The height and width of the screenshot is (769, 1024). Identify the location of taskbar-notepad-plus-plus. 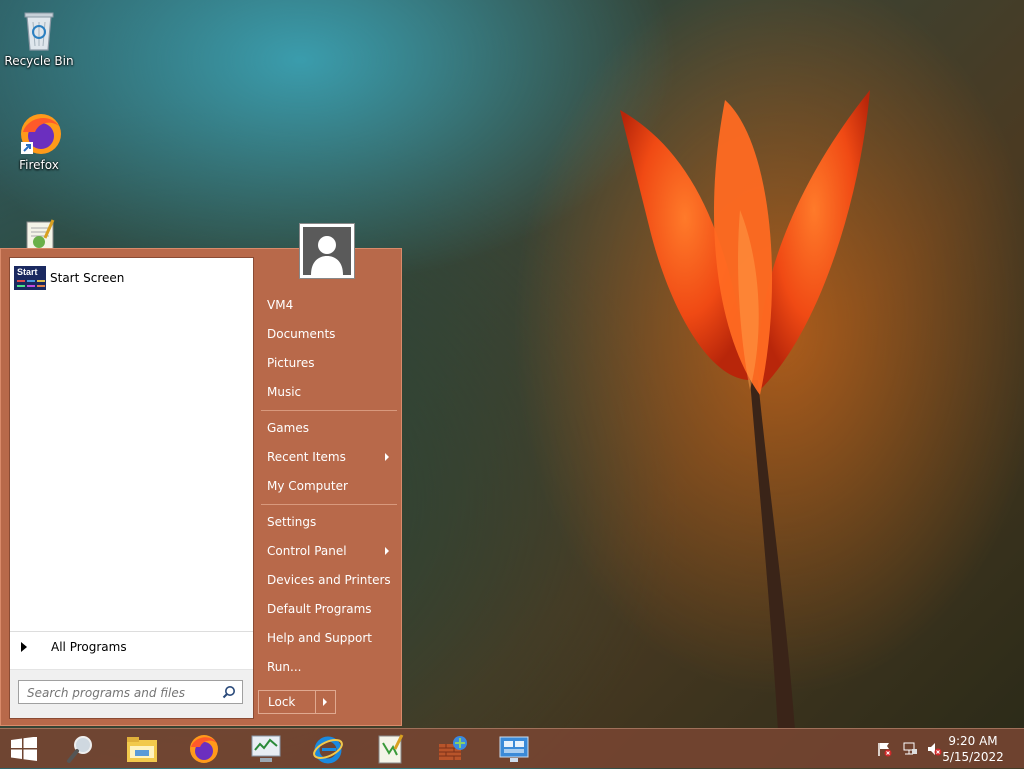
(390, 749).